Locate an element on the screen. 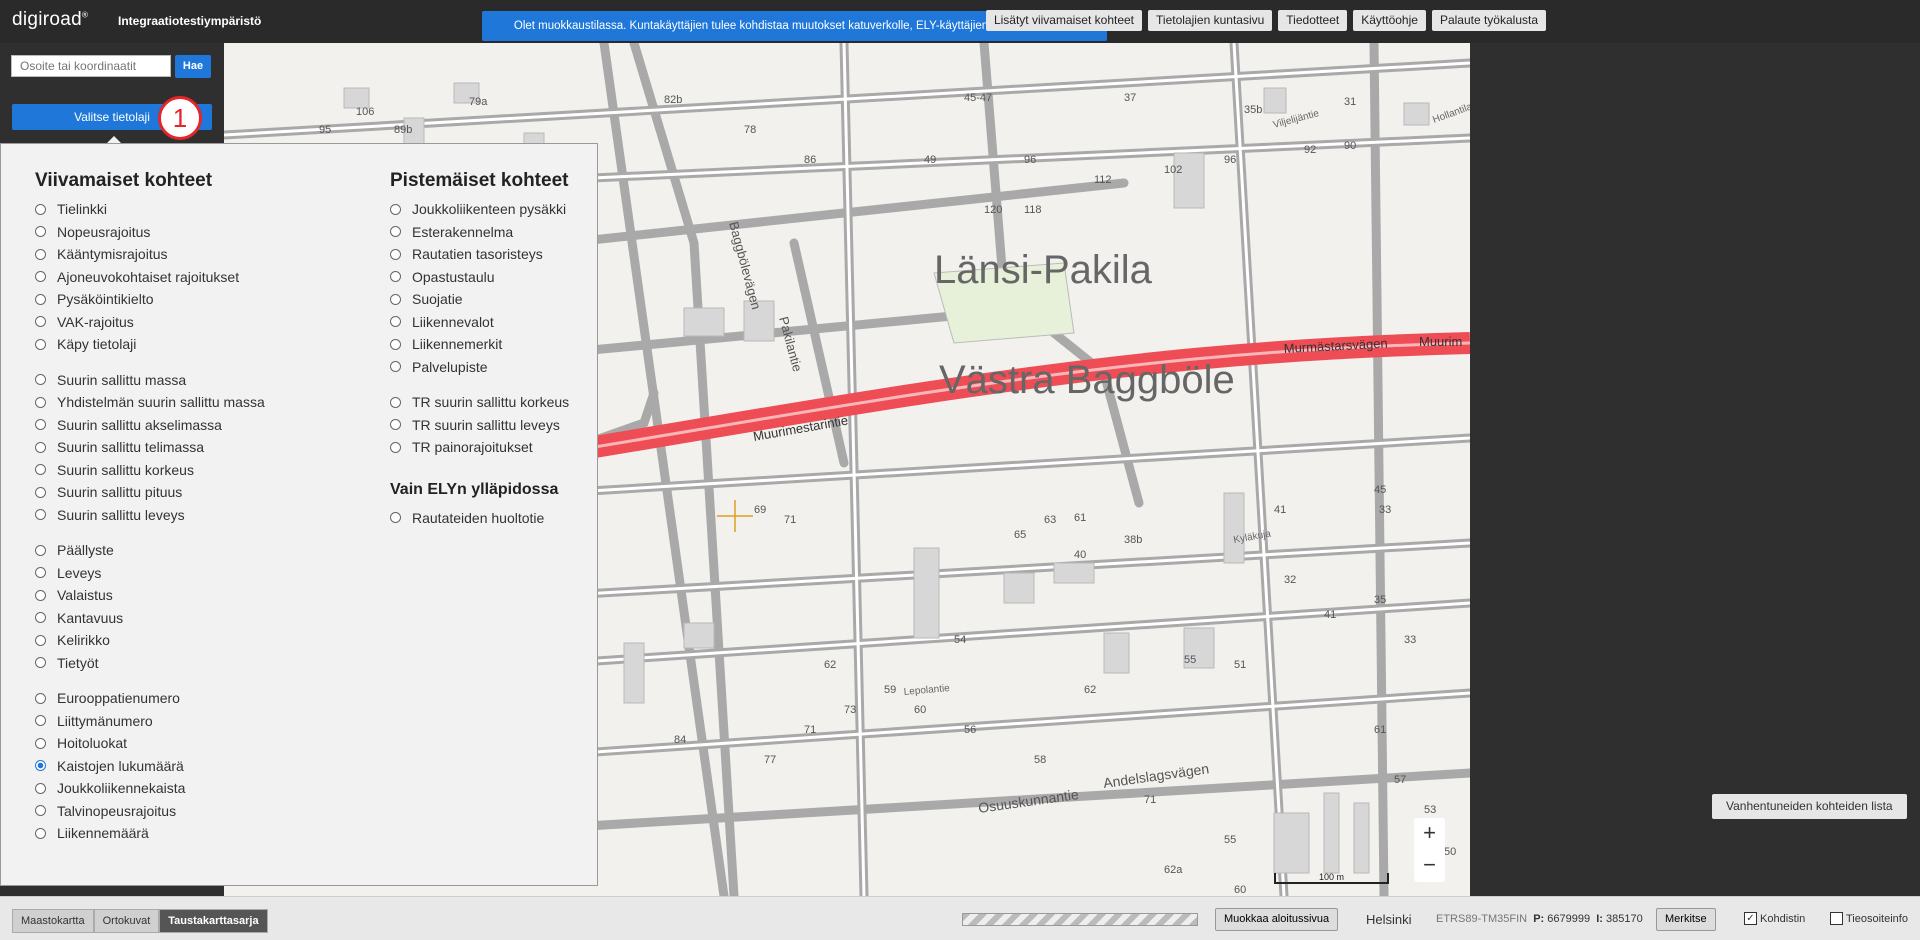  layer-option: Eurooppatienumero is located at coordinates (150, 698).